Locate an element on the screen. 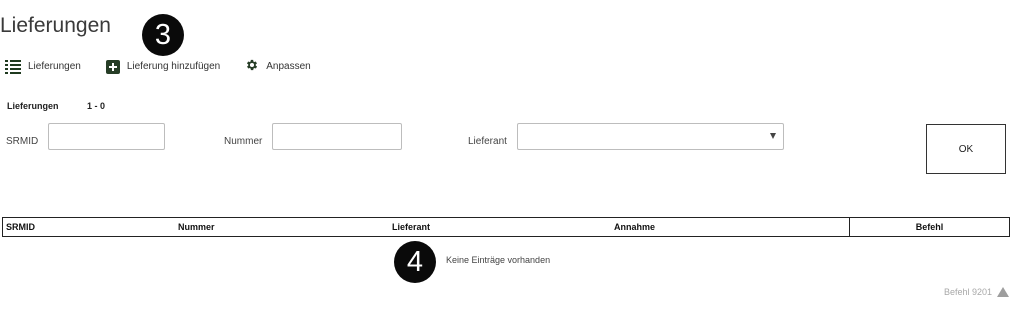 Image resolution: width=1011 pixels, height=318 pixels. plus-square-icon is located at coordinates (112, 66).